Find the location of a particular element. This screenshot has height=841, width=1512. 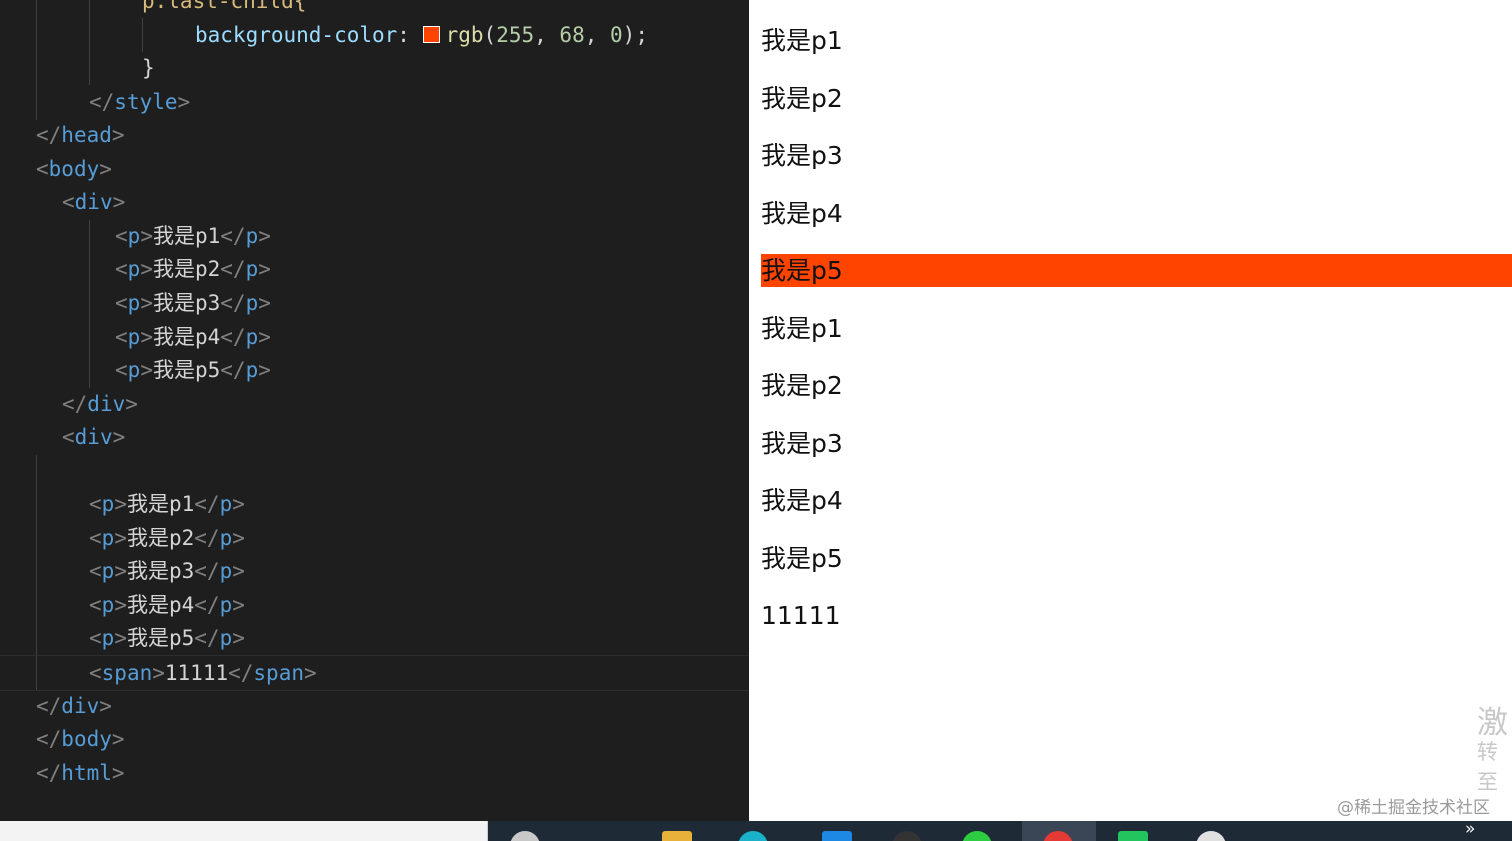

preview-paragraph: 我是p5 is located at coordinates (1136, 270).